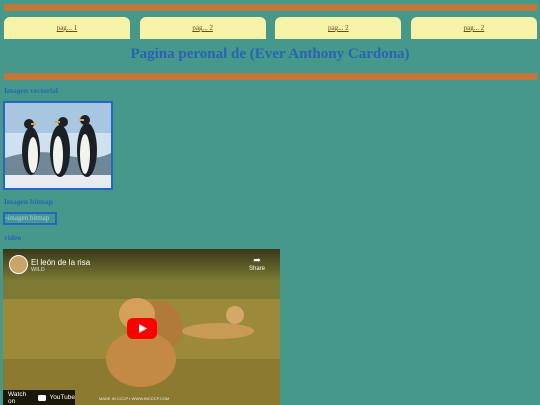 This screenshot has height=405, width=540. Describe the element at coordinates (31, 90) in the screenshot. I see `vector-image-heading: Imagen vectorial` at that location.